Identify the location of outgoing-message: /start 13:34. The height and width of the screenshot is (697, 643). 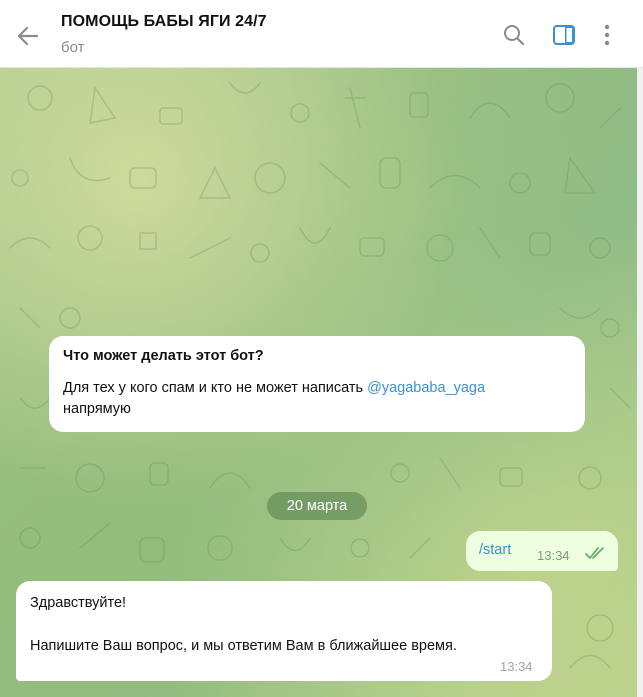
(542, 551).